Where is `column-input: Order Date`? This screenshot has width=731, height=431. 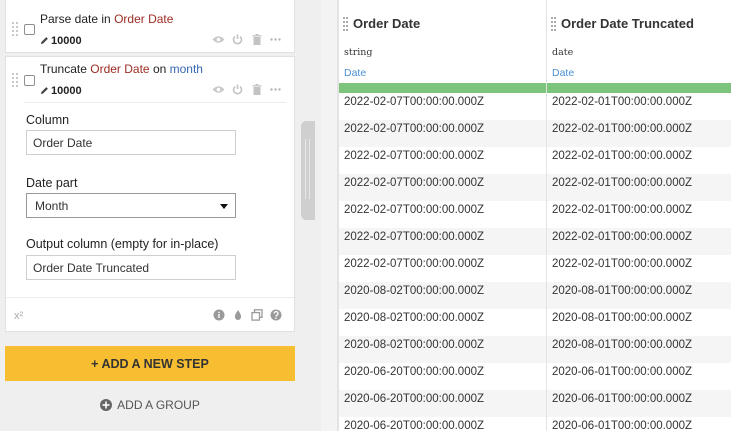 column-input: Order Date is located at coordinates (131, 142).